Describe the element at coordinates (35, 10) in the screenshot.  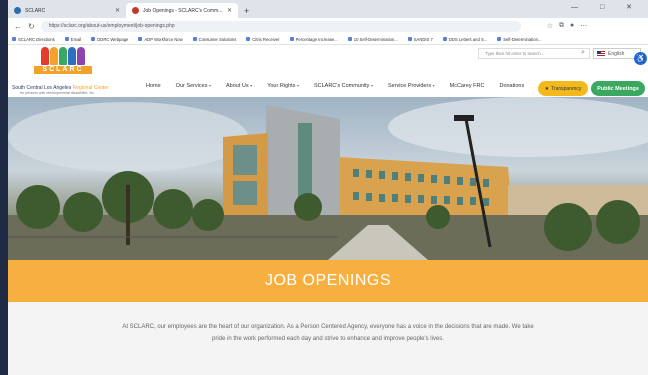
I see `tab-label: SCLARC` at that location.